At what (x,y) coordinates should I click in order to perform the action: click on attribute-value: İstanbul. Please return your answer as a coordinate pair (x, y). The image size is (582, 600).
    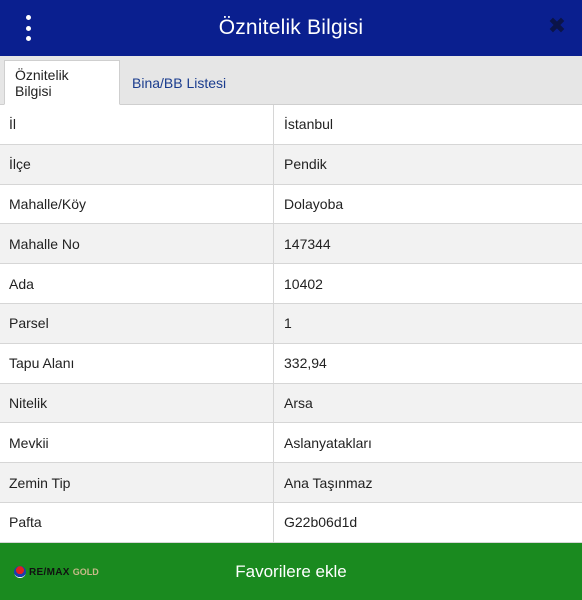
    Looking at the image, I should click on (309, 124).